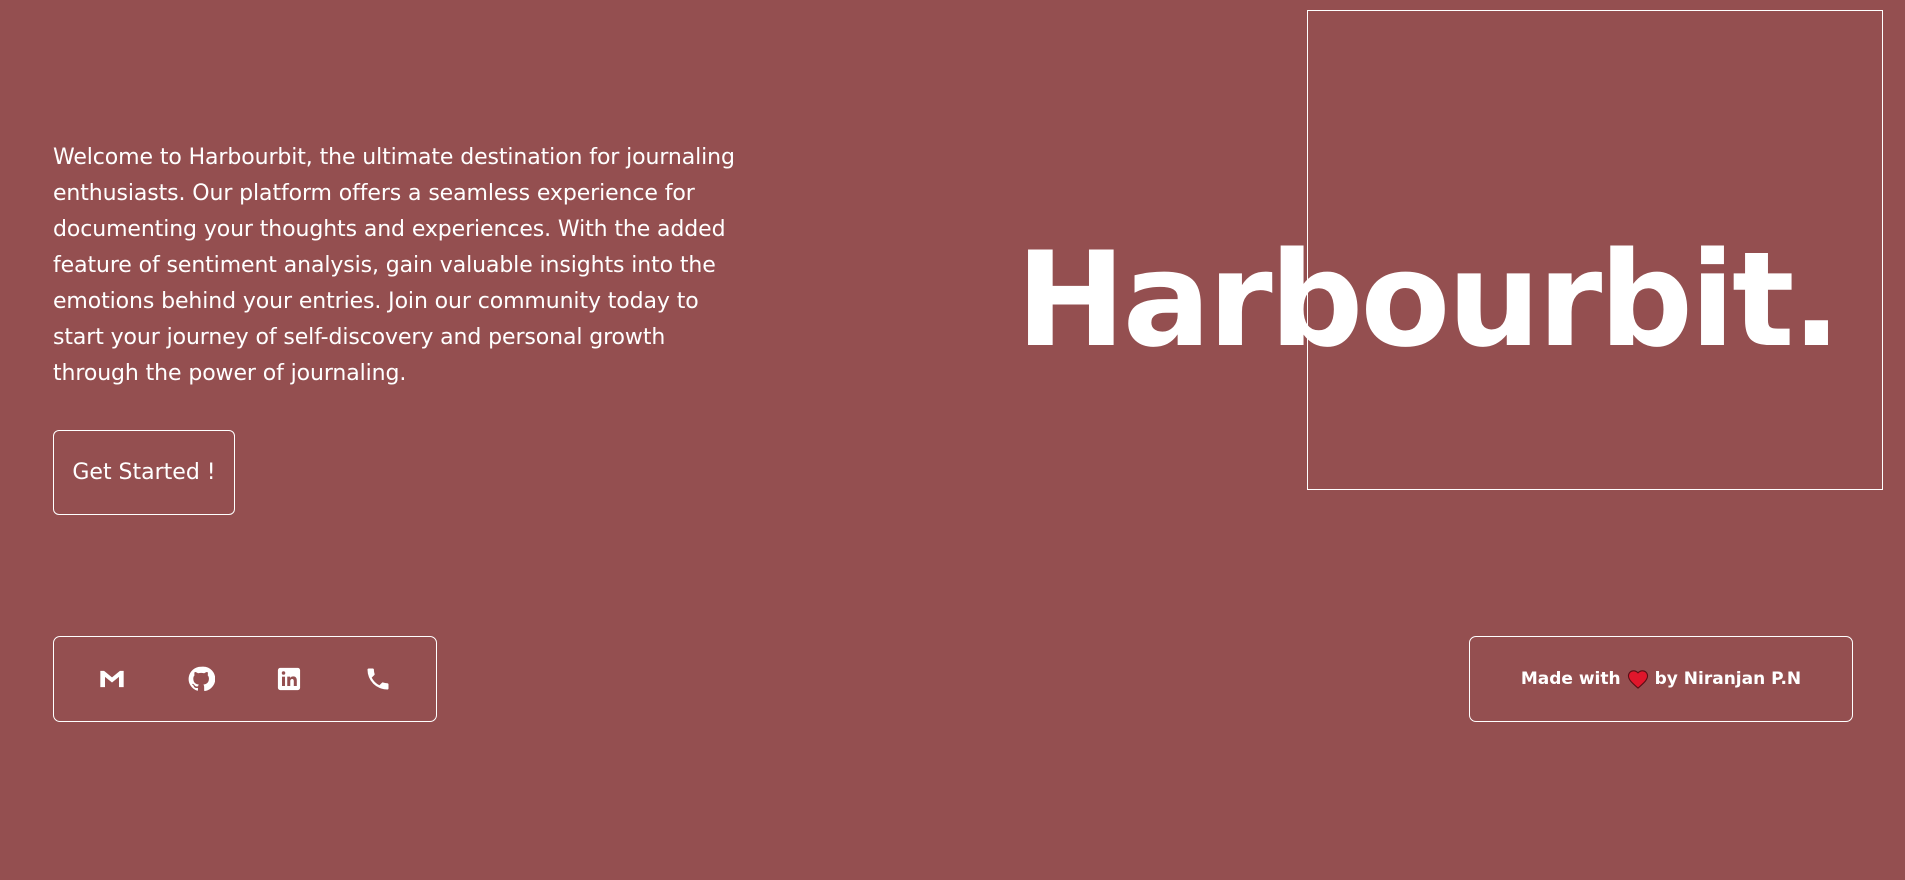 Image resolution: width=1905 pixels, height=880 pixels. Describe the element at coordinates (1570, 679) in the screenshot. I see `made-with-text: Made with` at that location.